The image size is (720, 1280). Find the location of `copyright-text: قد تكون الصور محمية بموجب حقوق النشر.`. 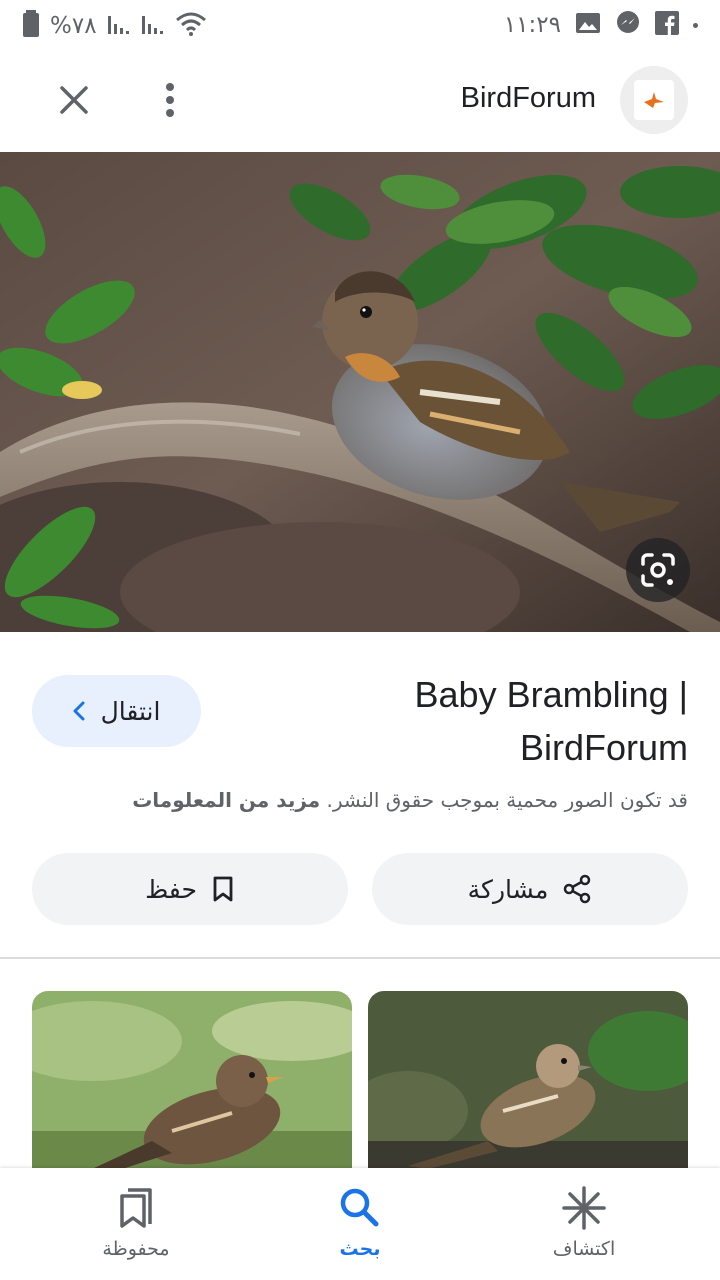

copyright-text: قد تكون الصور محمية بموجب حقوق النشر. is located at coordinates (507, 800).